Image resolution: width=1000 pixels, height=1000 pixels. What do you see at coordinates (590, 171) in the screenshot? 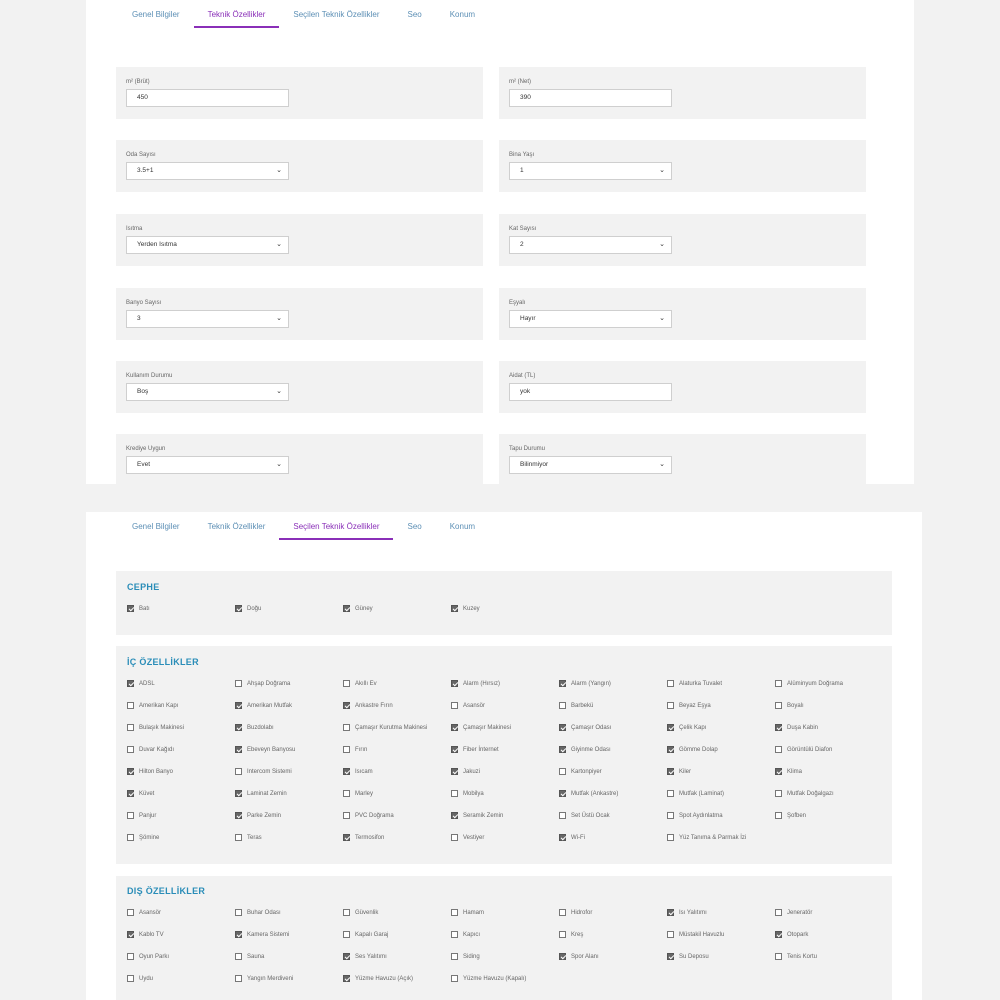
I see `select-bina-yas: 1 ⌄` at bounding box center [590, 171].